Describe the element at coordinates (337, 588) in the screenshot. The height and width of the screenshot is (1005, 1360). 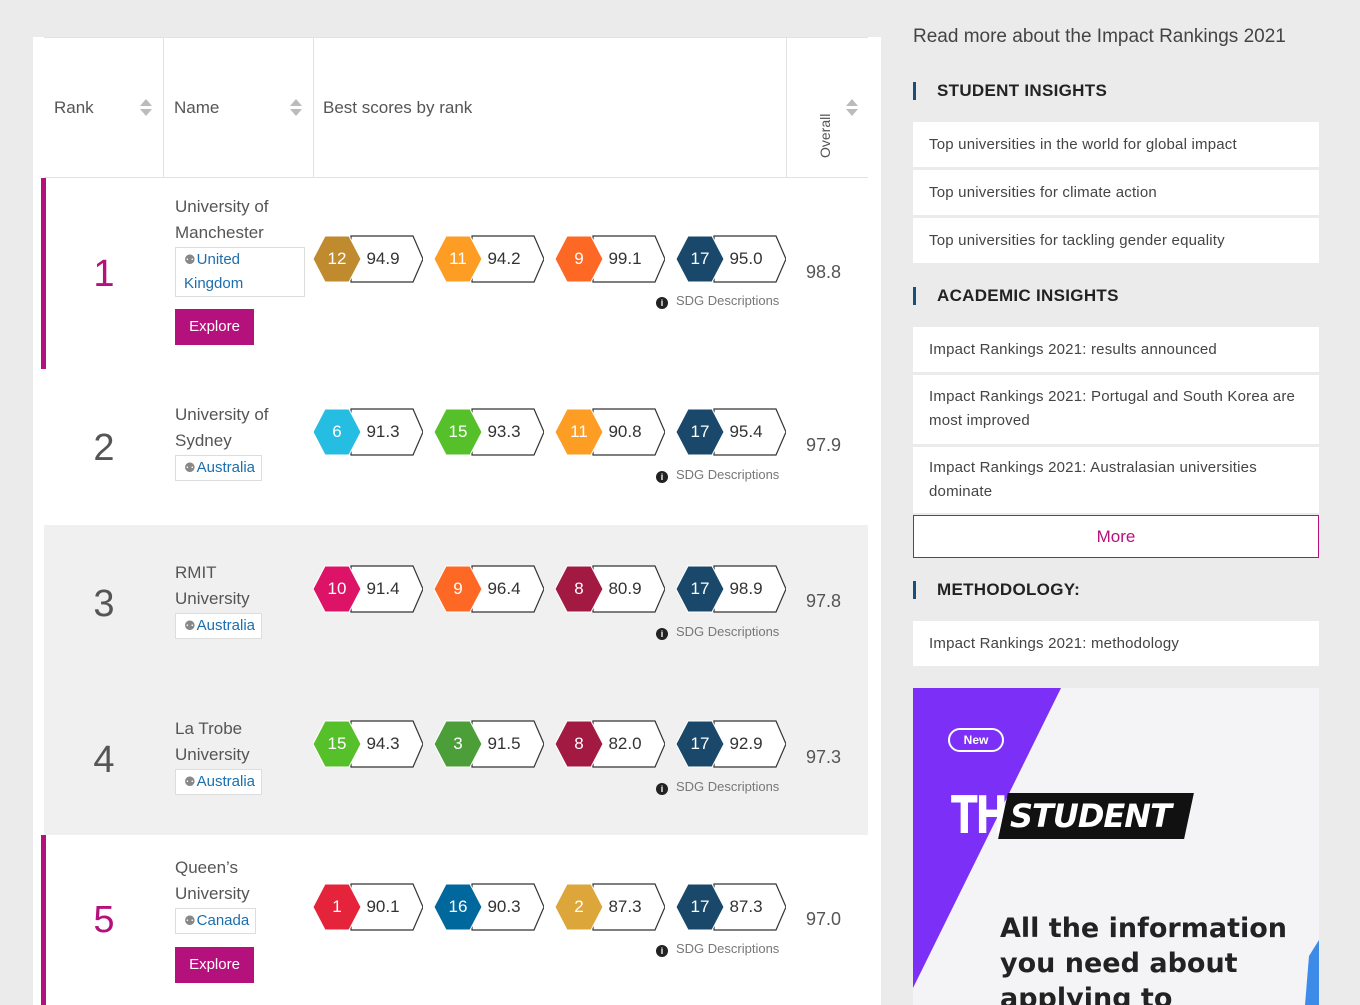
I see `sdg-number: 10` at that location.